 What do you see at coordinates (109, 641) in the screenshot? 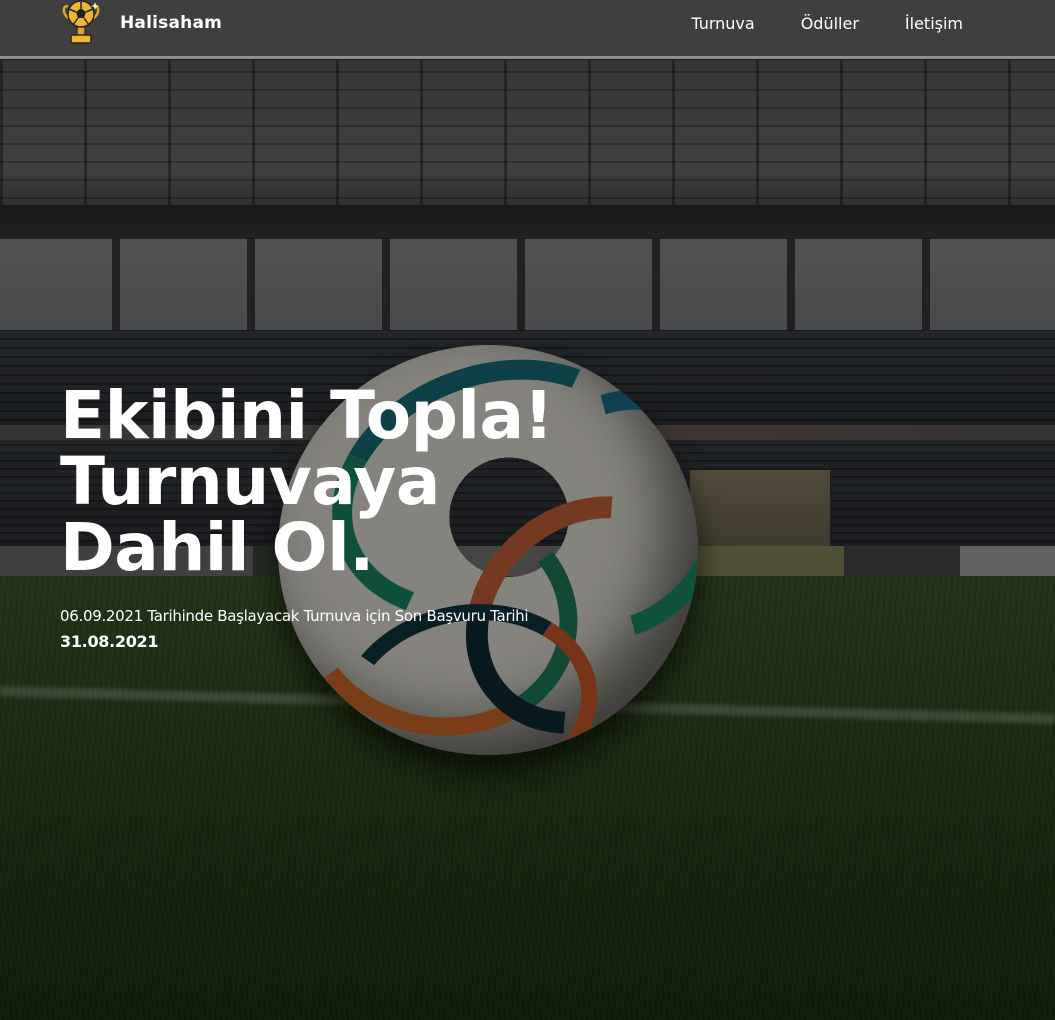
I see `deadline-date: 31.08.2021` at bounding box center [109, 641].